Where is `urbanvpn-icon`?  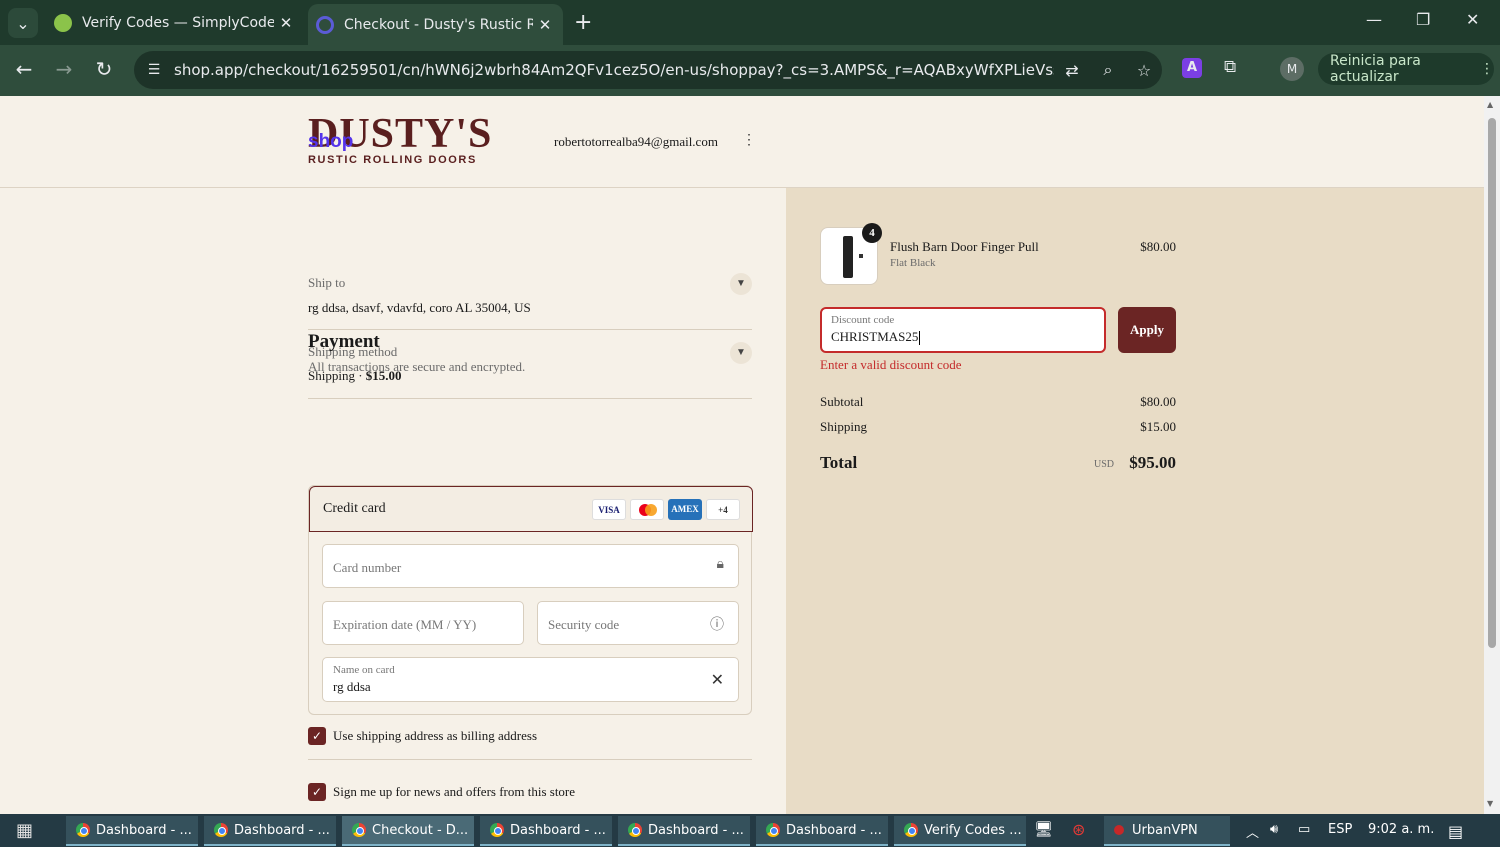
urbanvpn-icon is located at coordinates (1119, 830).